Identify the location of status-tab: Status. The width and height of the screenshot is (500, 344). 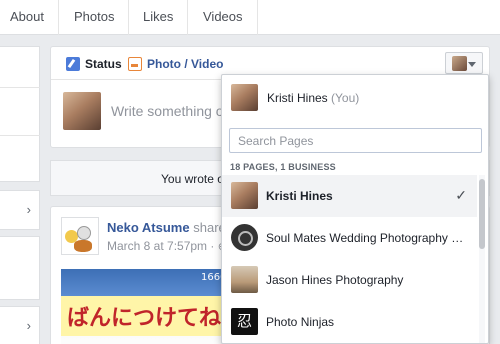
(94, 64).